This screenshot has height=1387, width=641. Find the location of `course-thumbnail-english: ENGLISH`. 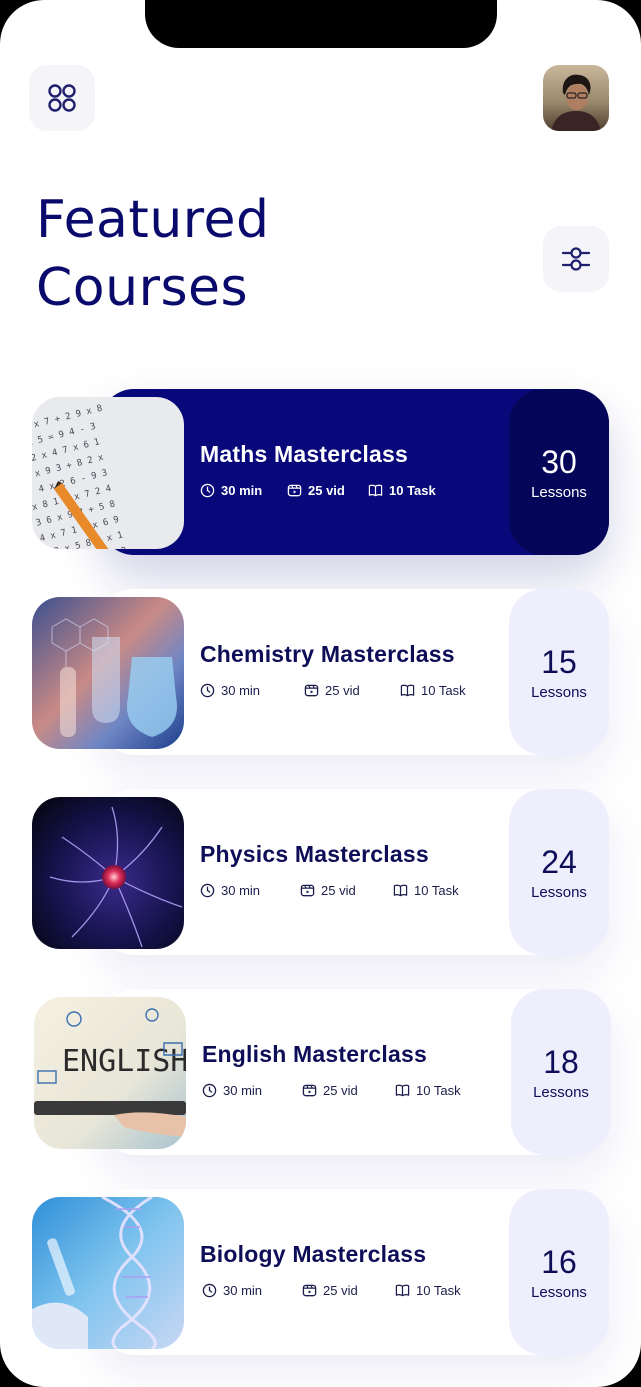

course-thumbnail-english: ENGLISH is located at coordinates (110, 1073).